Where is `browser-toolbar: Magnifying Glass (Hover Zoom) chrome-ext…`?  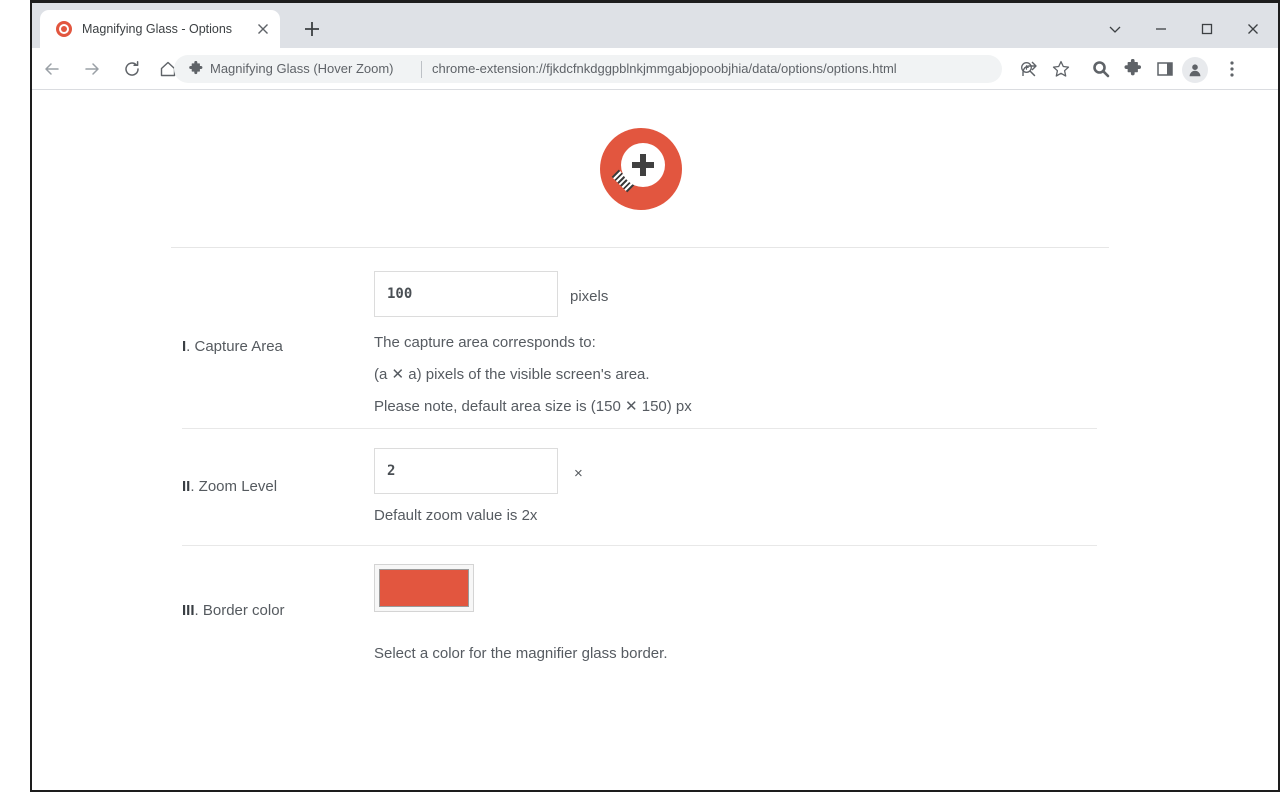 browser-toolbar: Magnifying Glass (Hover Zoom) chrome-ext… is located at coordinates (655, 69).